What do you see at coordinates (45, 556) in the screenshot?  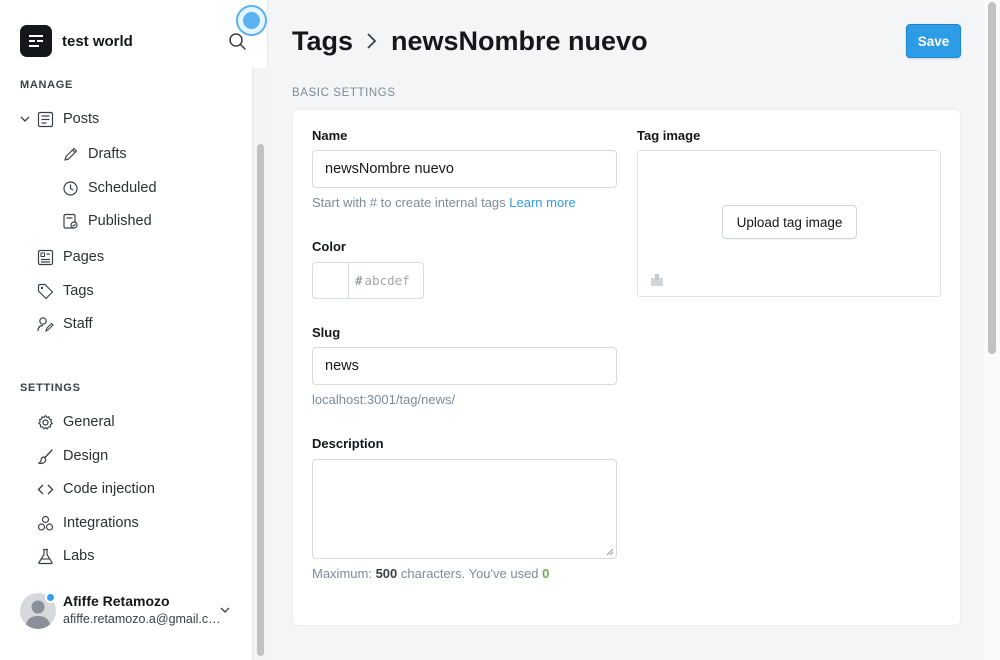 I see `flask-icon` at bounding box center [45, 556].